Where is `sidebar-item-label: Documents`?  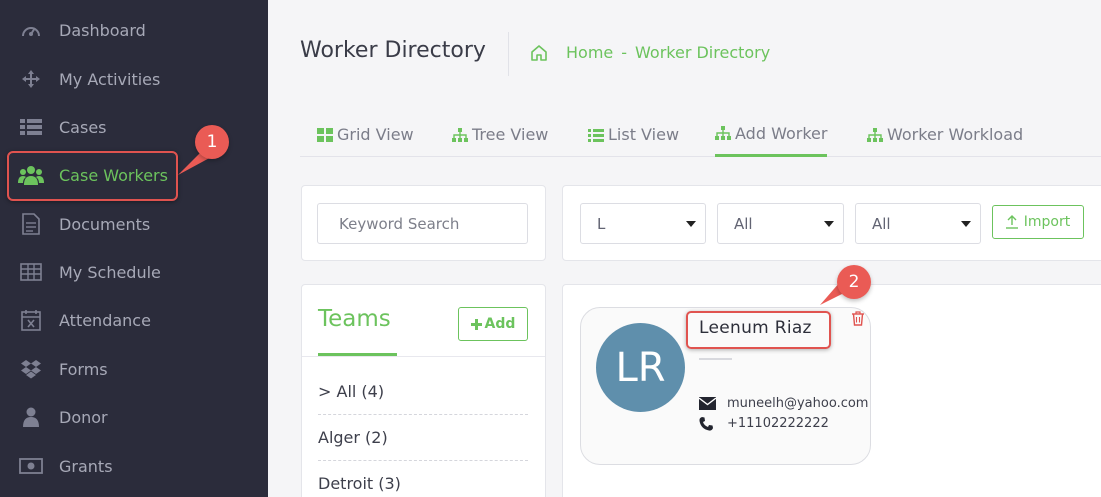
sidebar-item-label: Documents is located at coordinates (105, 224).